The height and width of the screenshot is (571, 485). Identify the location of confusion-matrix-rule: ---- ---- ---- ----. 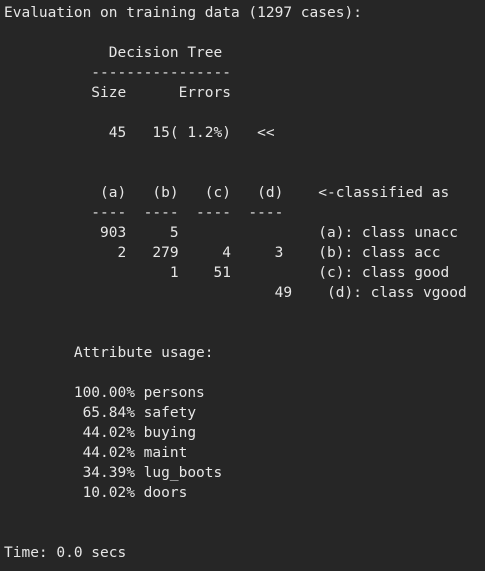
(144, 213).